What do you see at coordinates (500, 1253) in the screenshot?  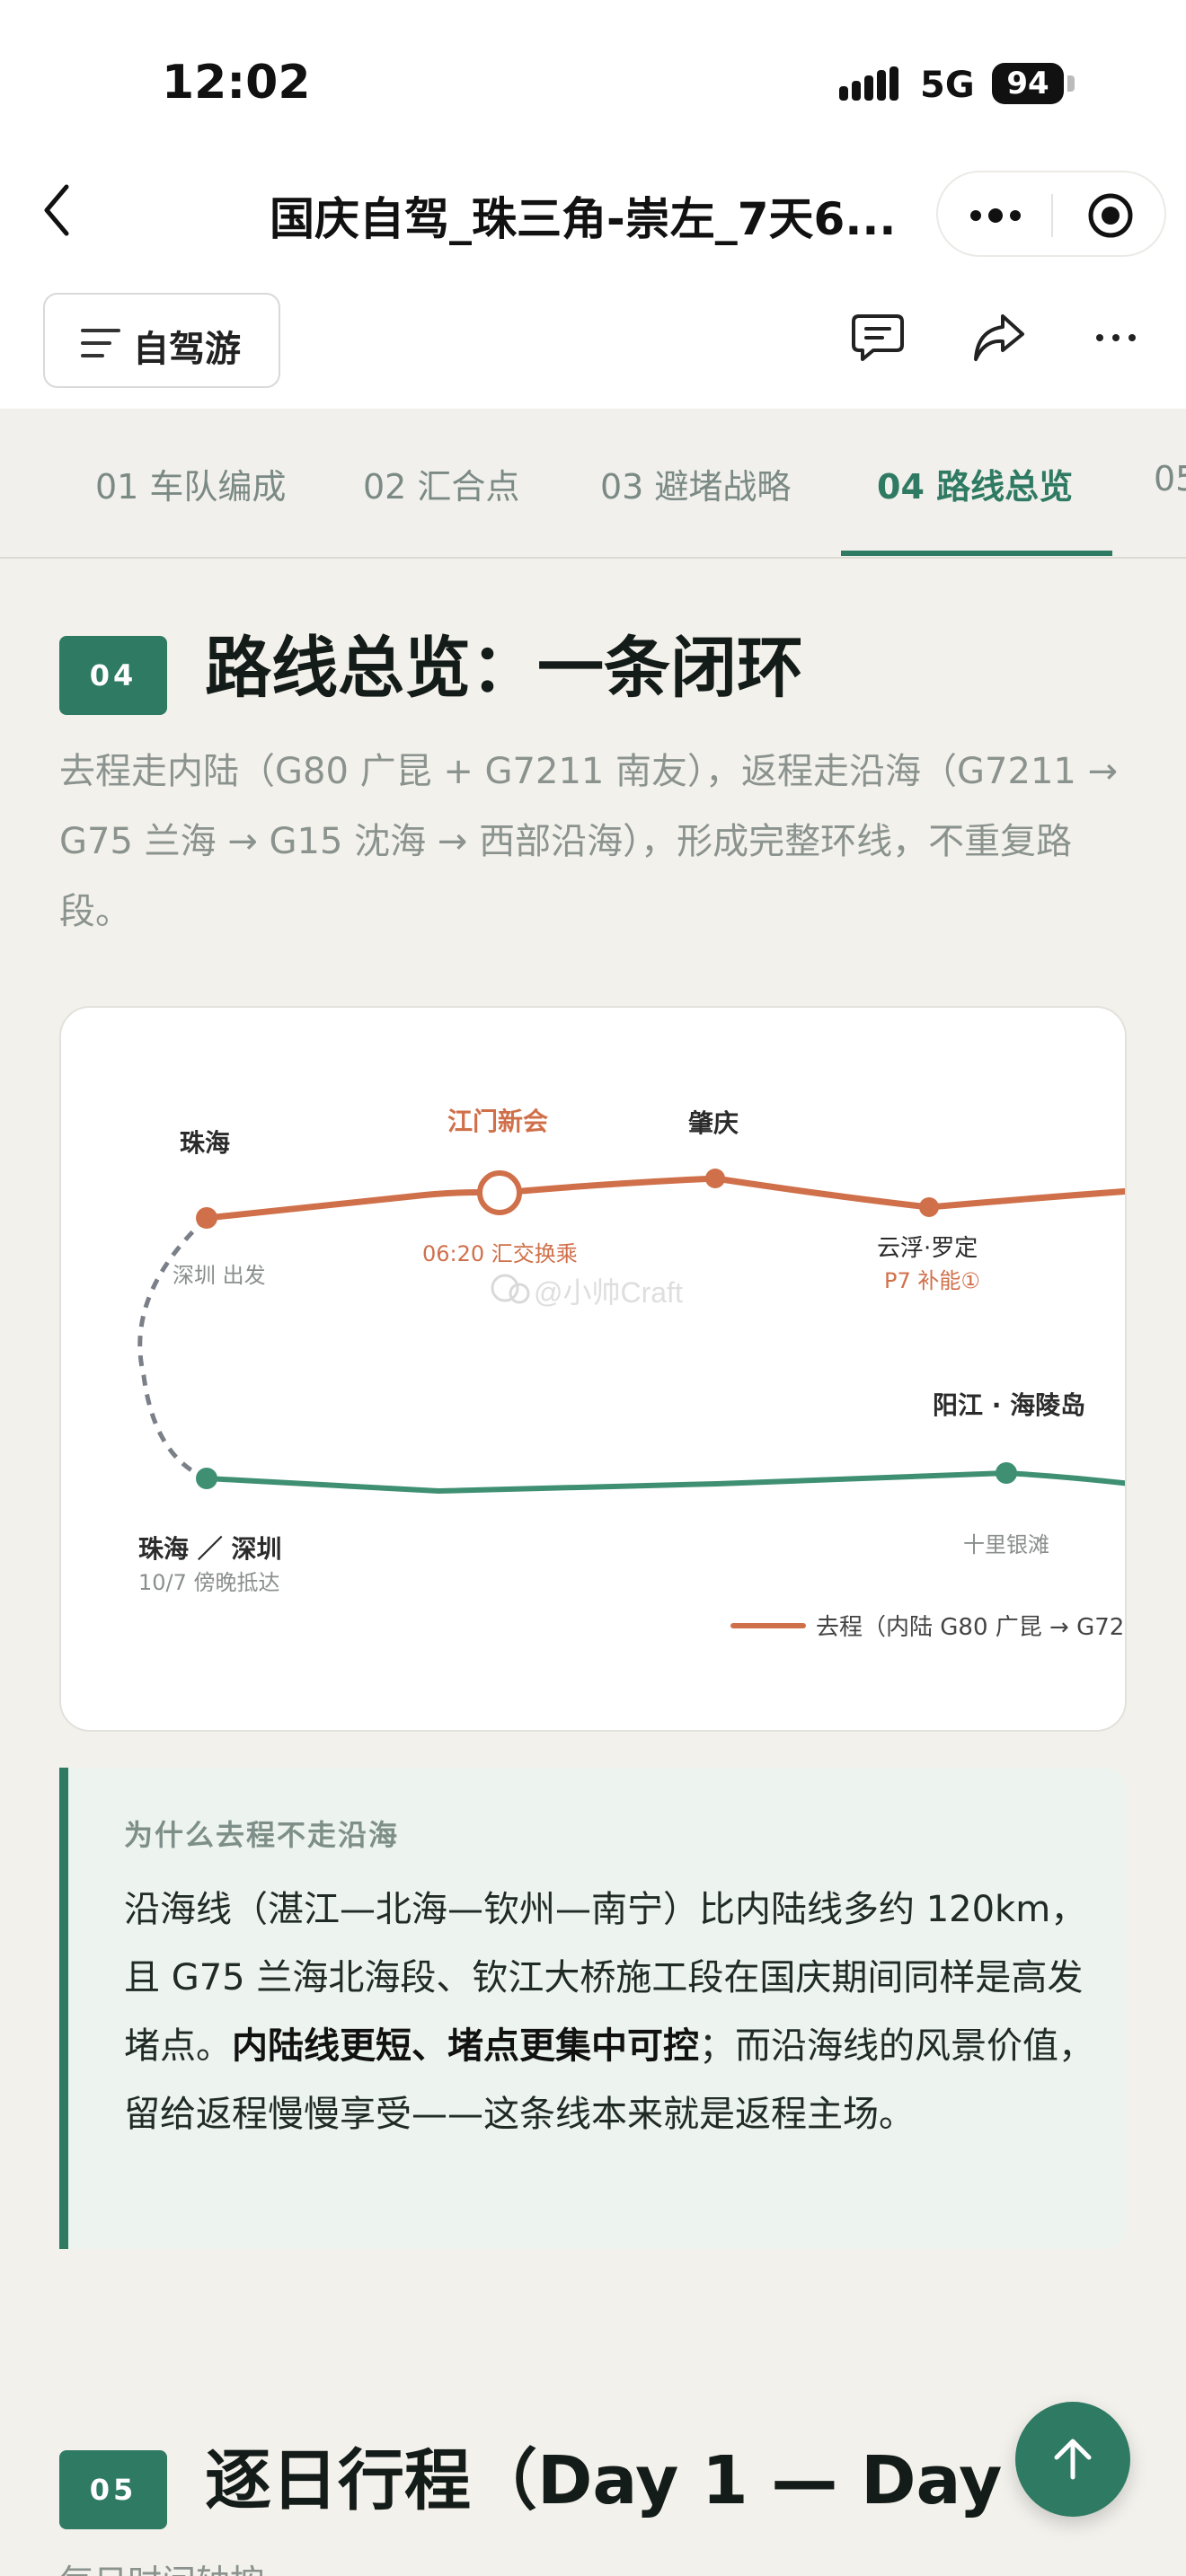 I see `meet-note: 06:20 汇交换乘` at bounding box center [500, 1253].